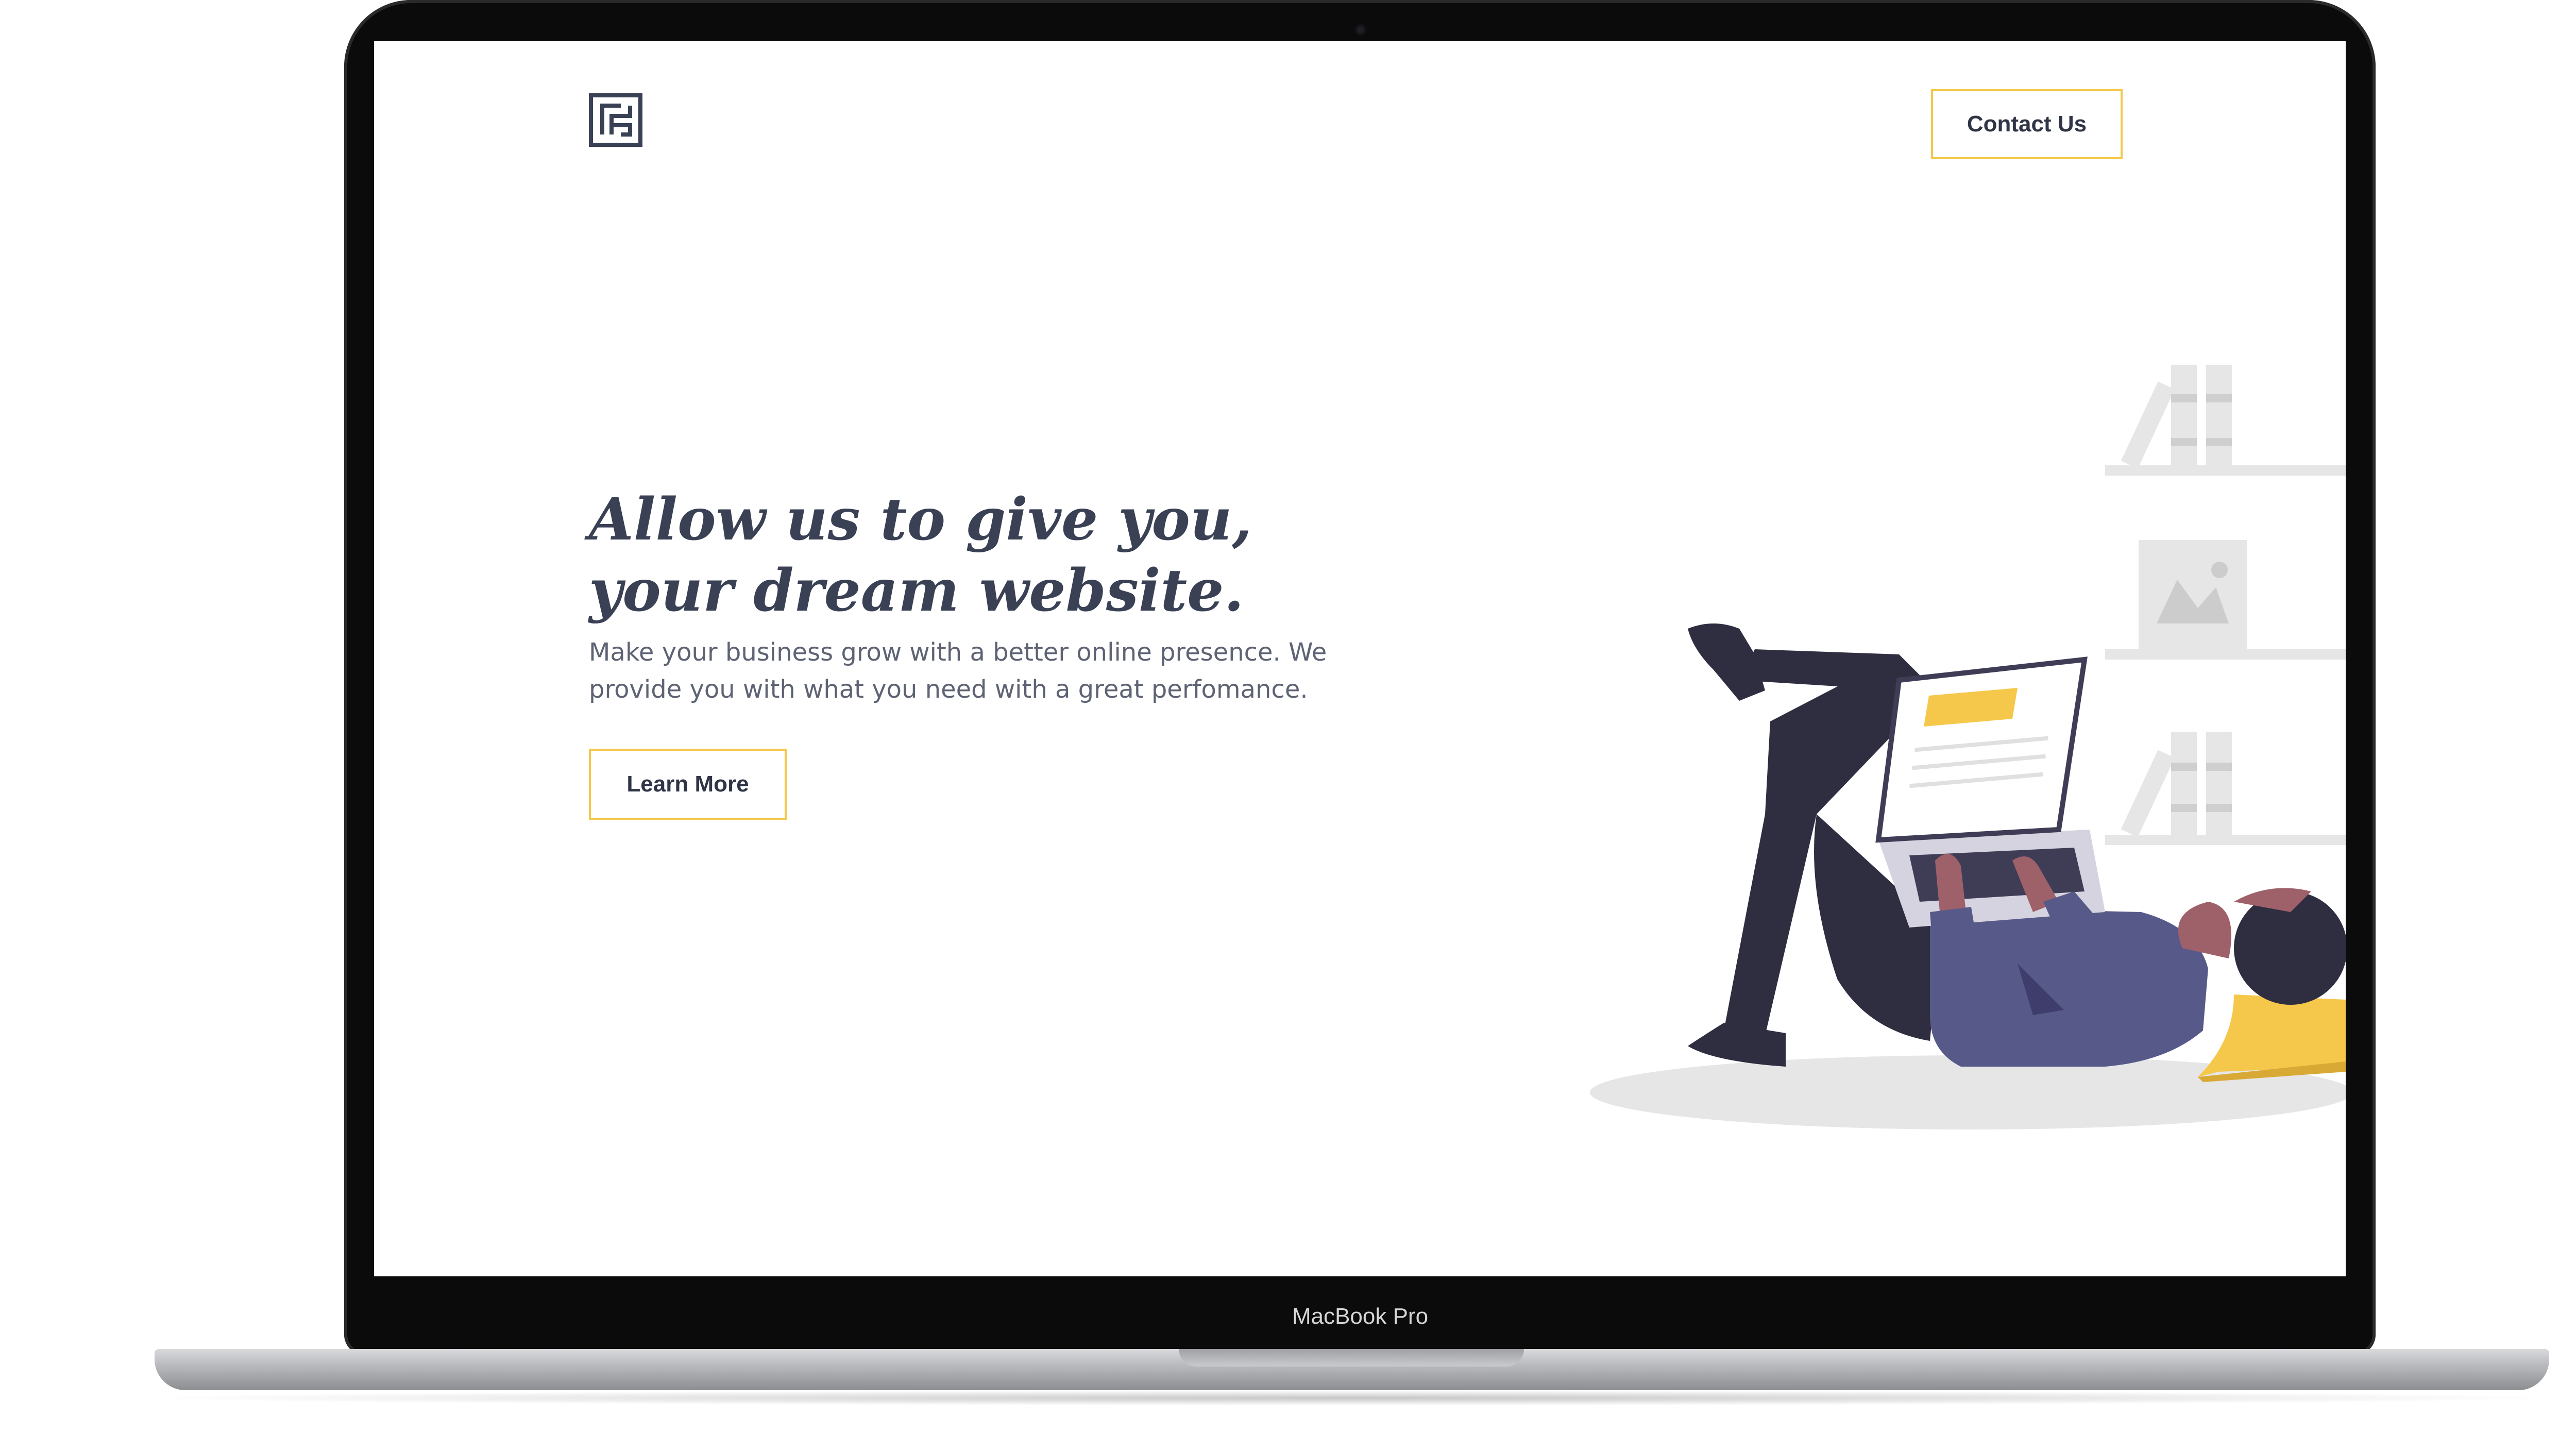 Image resolution: width=2576 pixels, height=1450 pixels. What do you see at coordinates (1351, 1358) in the screenshot?
I see `laptop-base-notch` at bounding box center [1351, 1358].